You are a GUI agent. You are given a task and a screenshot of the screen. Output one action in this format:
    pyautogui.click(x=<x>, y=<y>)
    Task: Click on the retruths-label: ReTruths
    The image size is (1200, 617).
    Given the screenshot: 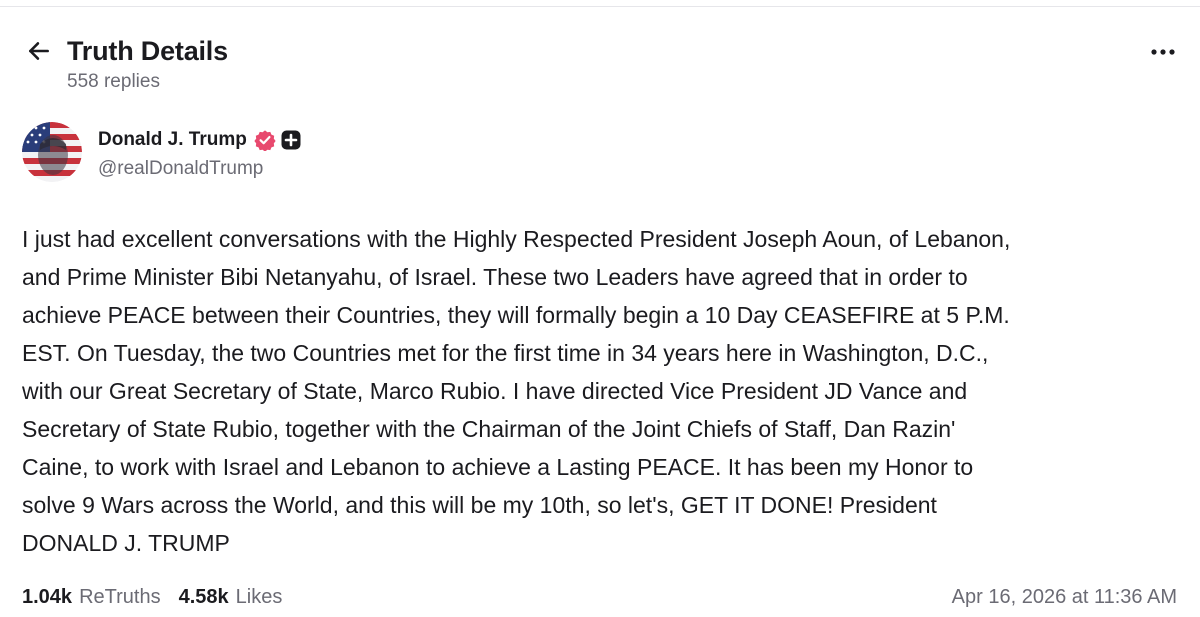 What is the action you would take?
    pyautogui.click(x=120, y=597)
    